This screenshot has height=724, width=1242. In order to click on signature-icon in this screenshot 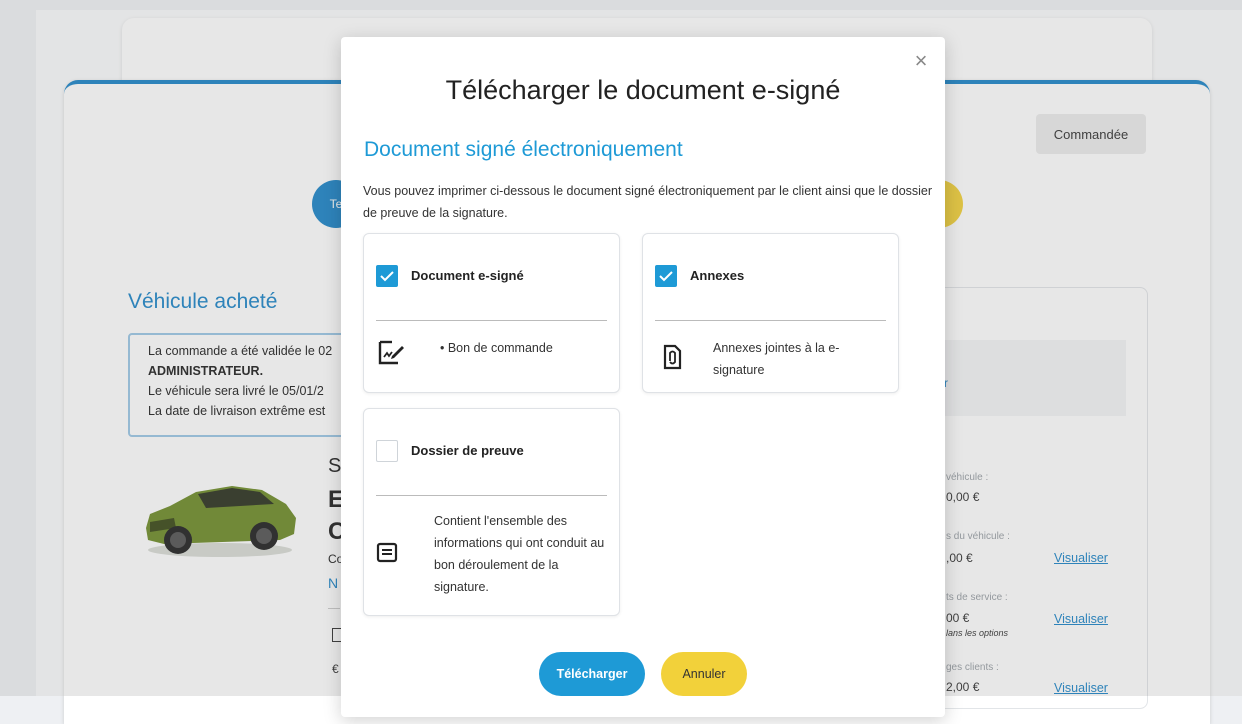, I will do `click(391, 352)`.